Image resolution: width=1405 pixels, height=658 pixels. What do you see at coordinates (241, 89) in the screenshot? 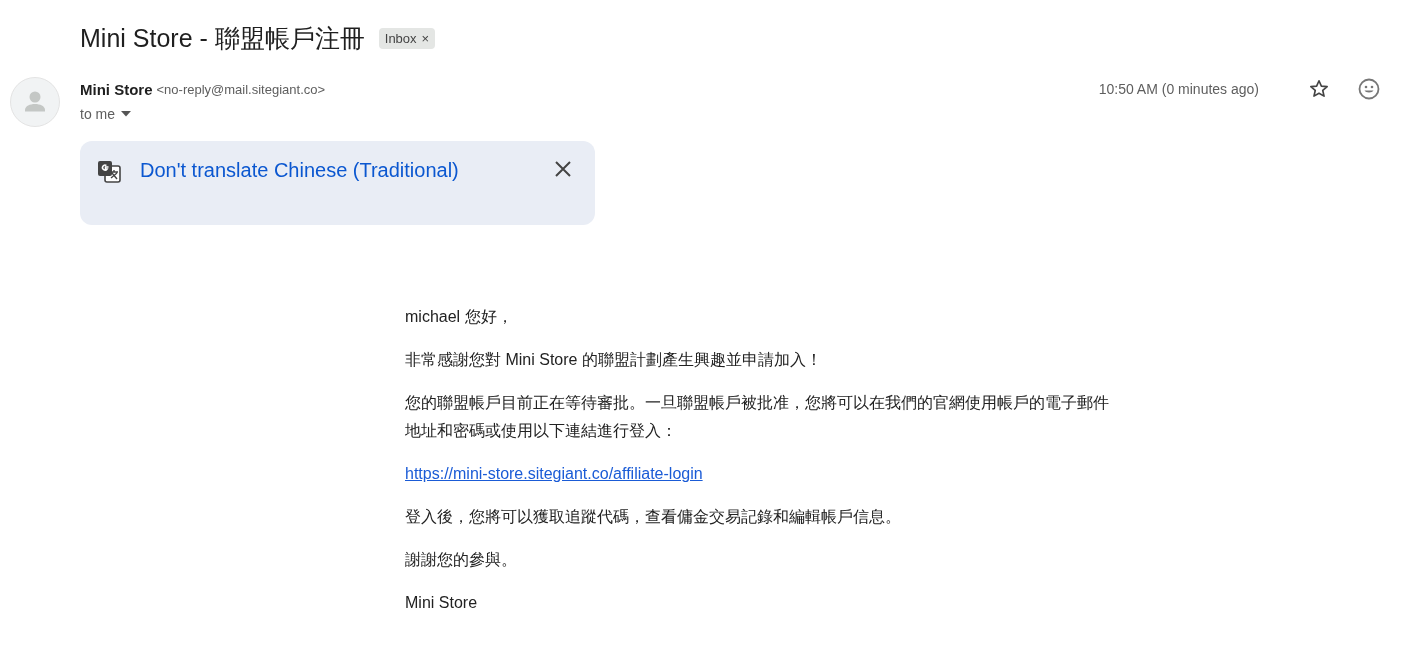
I see `sender-address: <no-reply@mail.sitegiant.co>` at bounding box center [241, 89].